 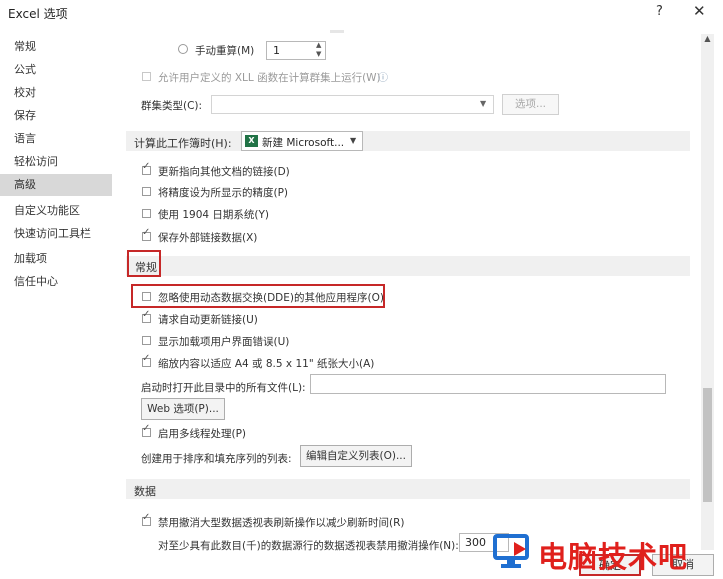 What do you see at coordinates (318, 54) in the screenshot?
I see `spin-down-icon: ▼` at bounding box center [318, 54].